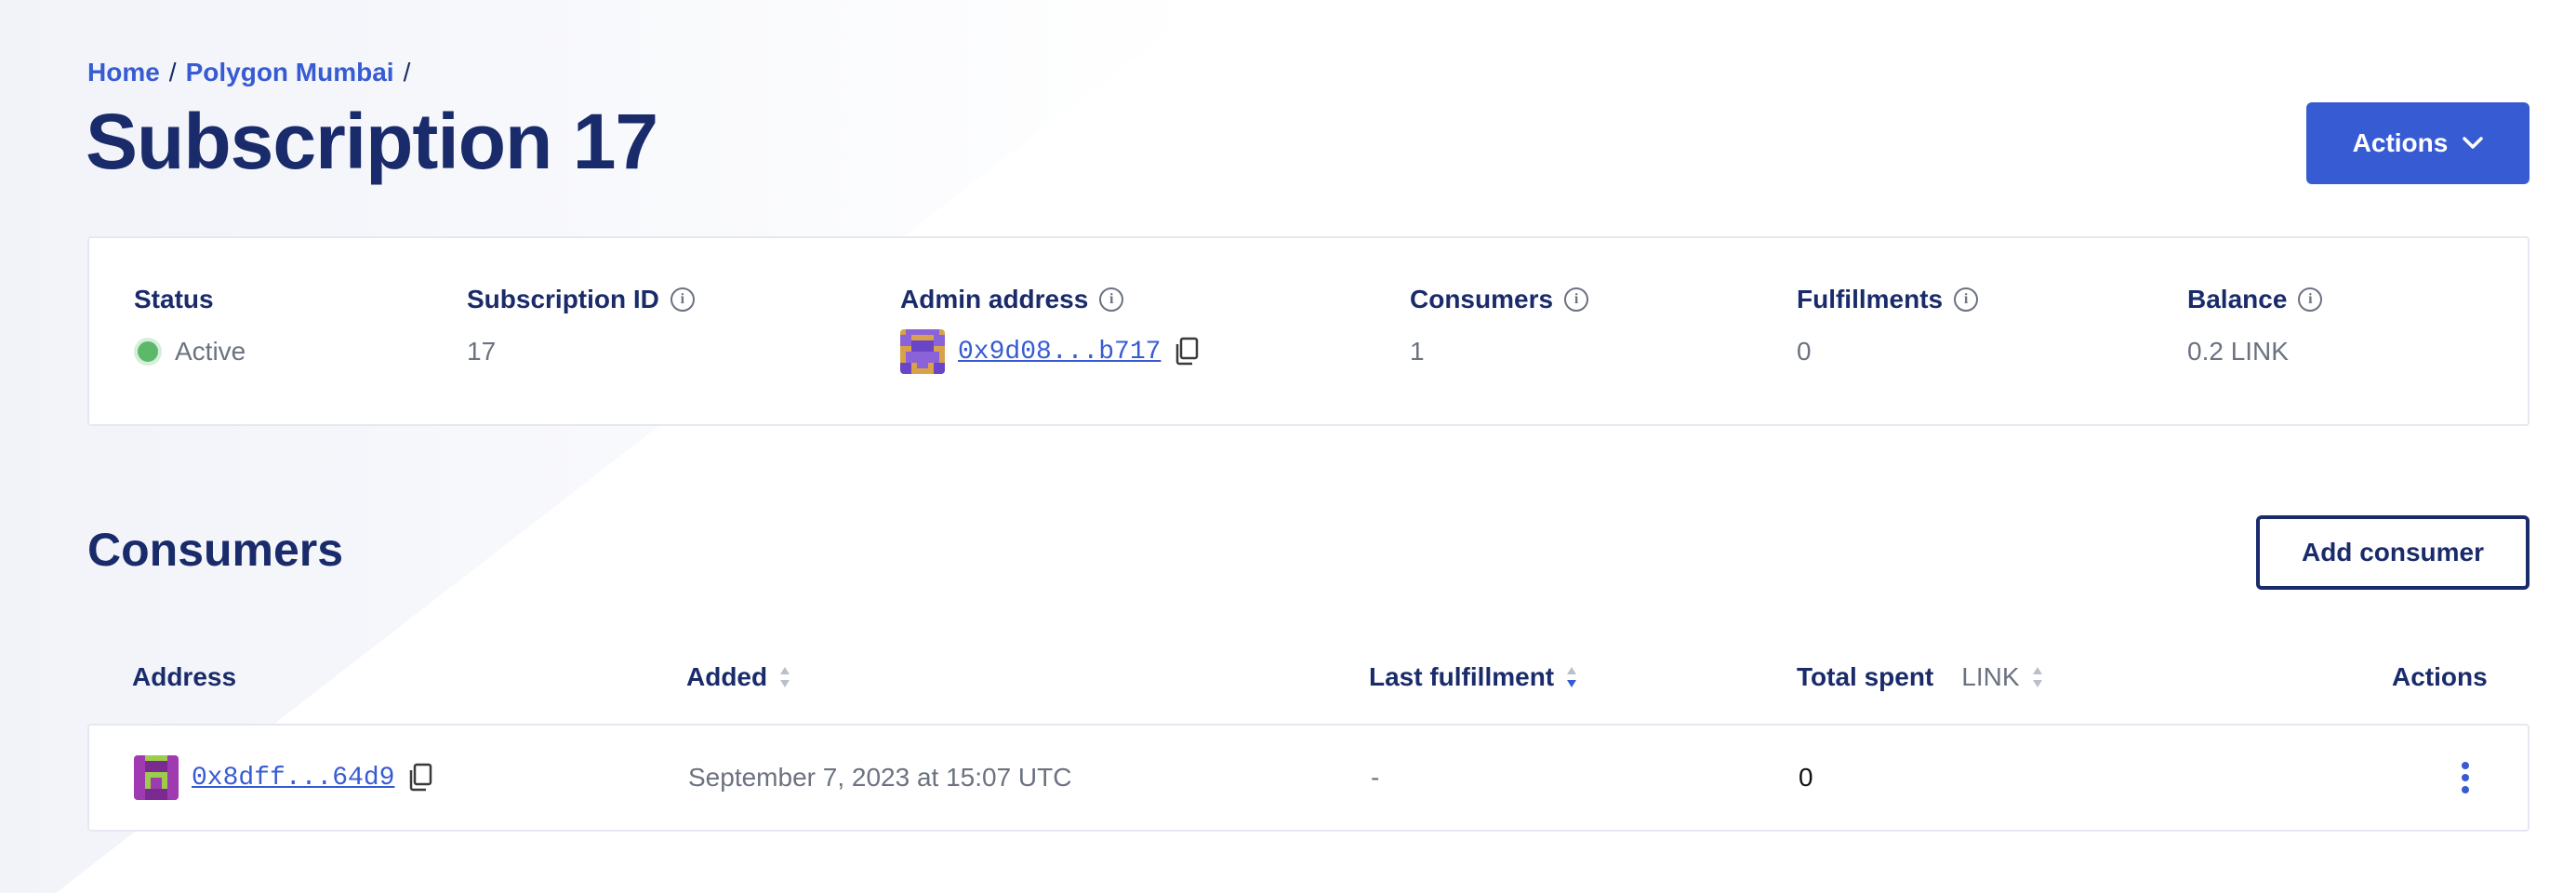 The height and width of the screenshot is (893, 2576). What do you see at coordinates (1806, 777) in the screenshot?
I see `row-total-spent-cell: 0` at bounding box center [1806, 777].